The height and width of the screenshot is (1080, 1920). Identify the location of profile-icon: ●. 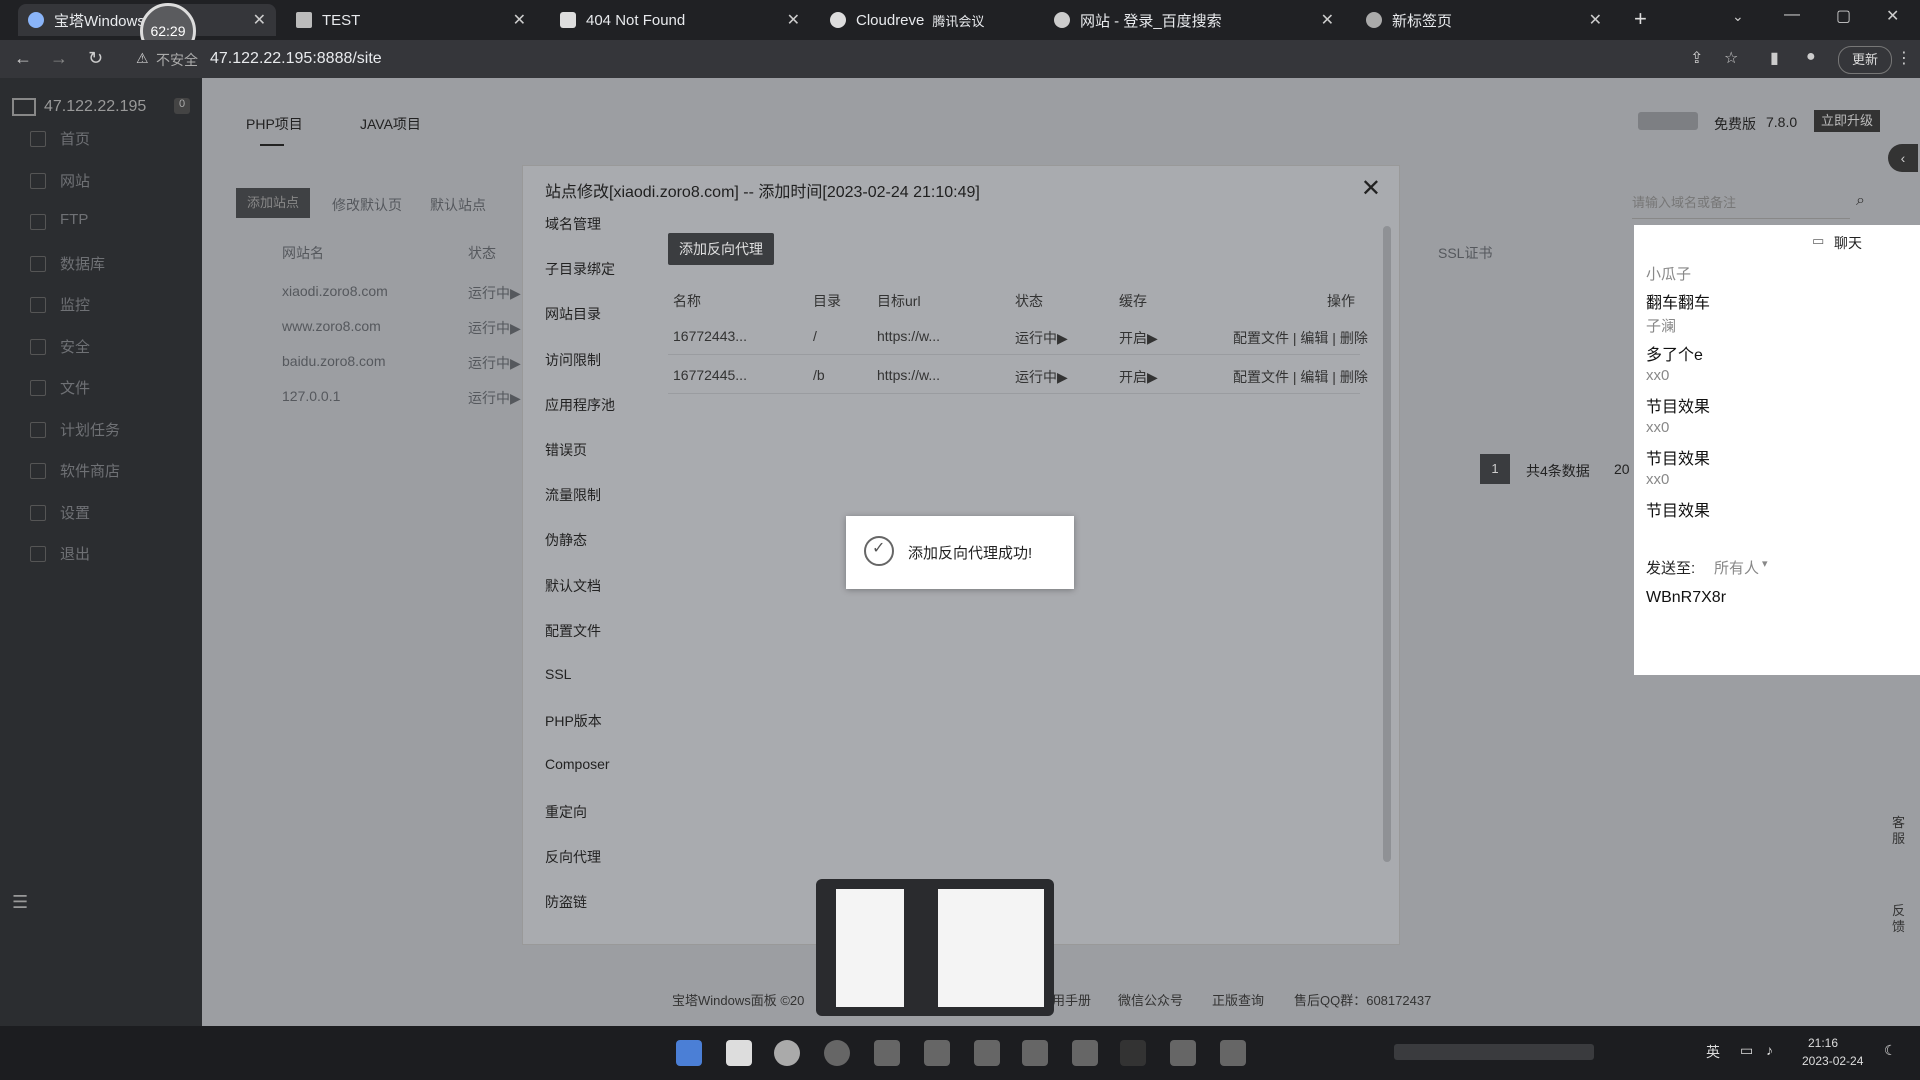
(1811, 57).